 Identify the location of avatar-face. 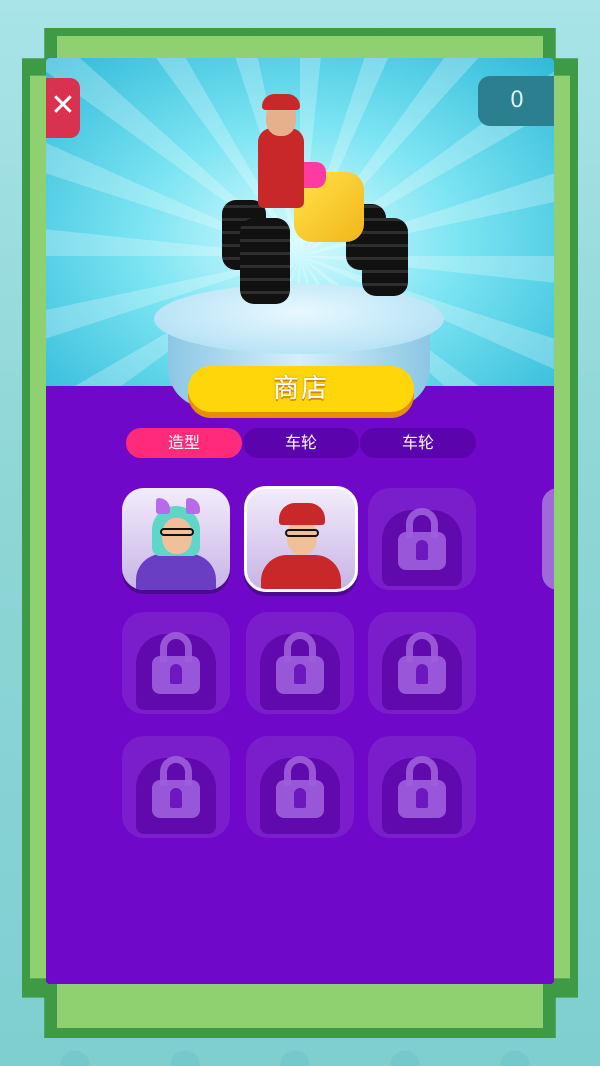
(177, 536).